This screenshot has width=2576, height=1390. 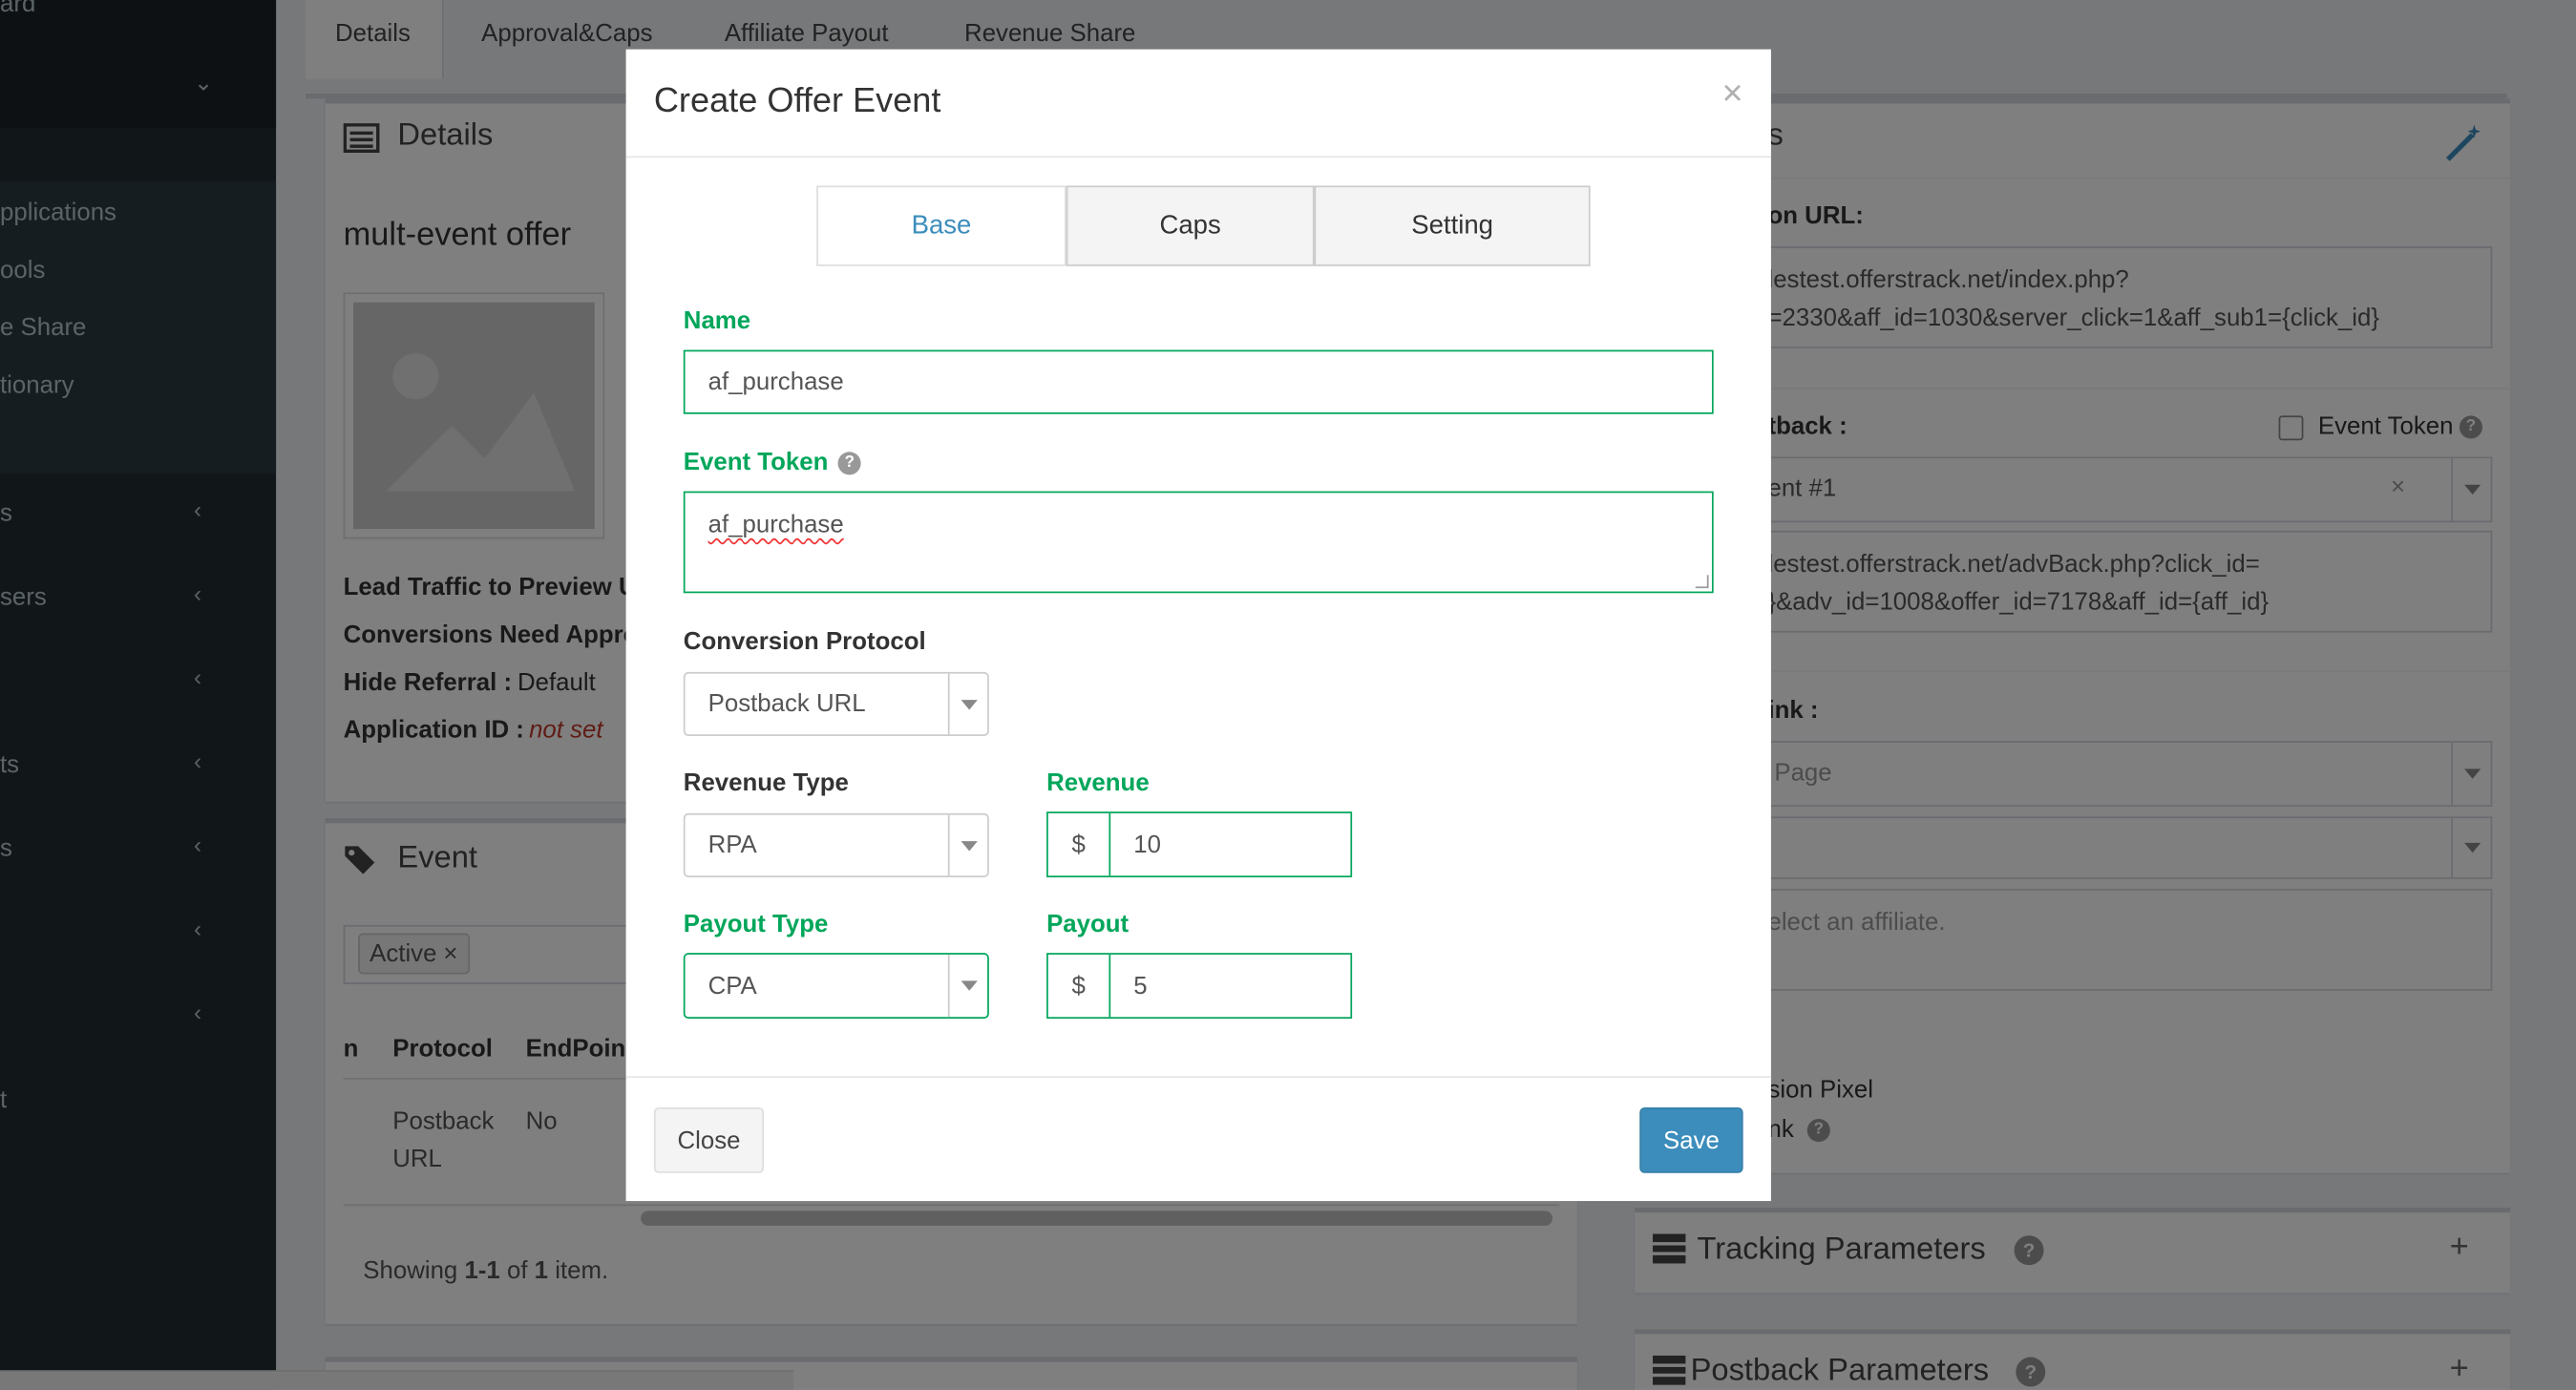 What do you see at coordinates (1198, 104) in the screenshot?
I see `modal-header: Create Offer Event ×` at bounding box center [1198, 104].